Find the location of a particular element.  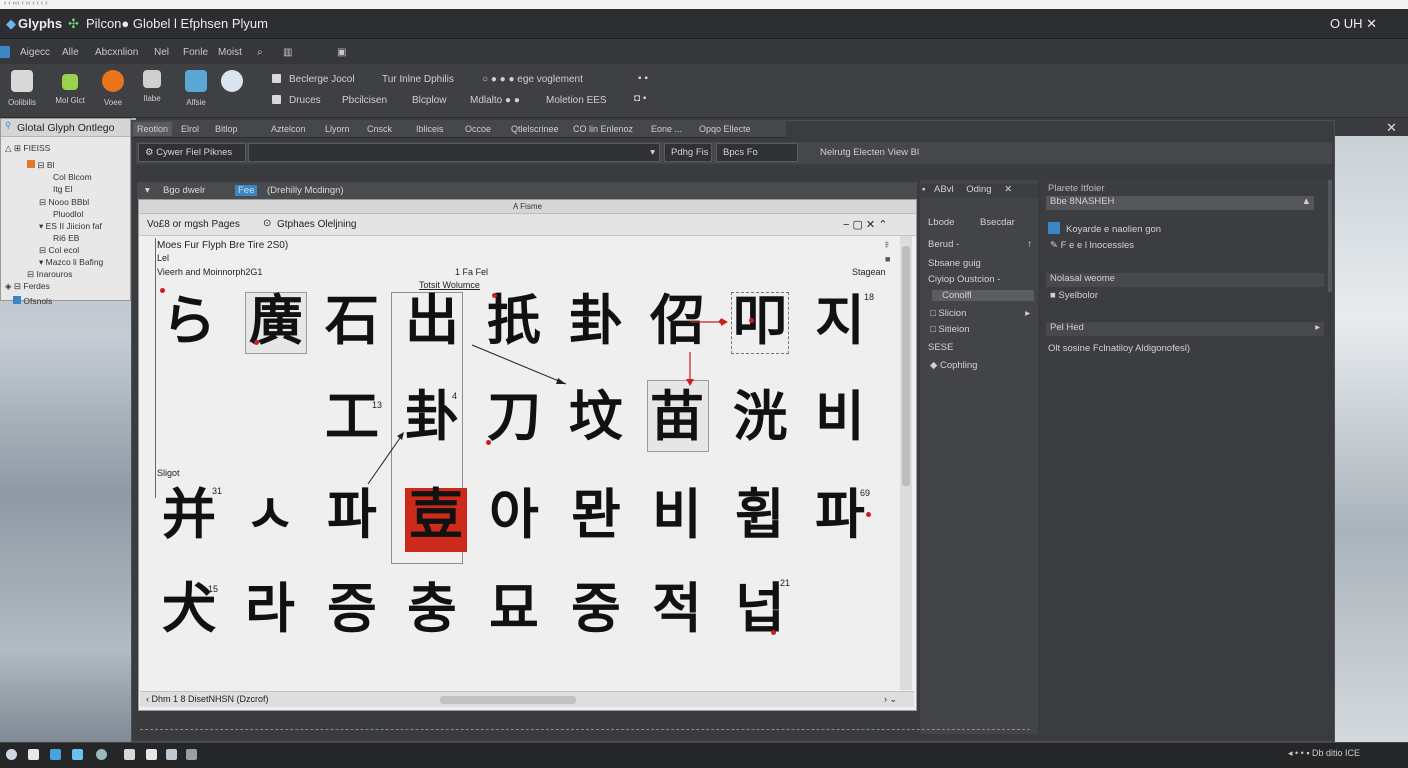

system-tray: ◂ • • ▪ Db ditio ICE is located at coordinates (1324, 753).